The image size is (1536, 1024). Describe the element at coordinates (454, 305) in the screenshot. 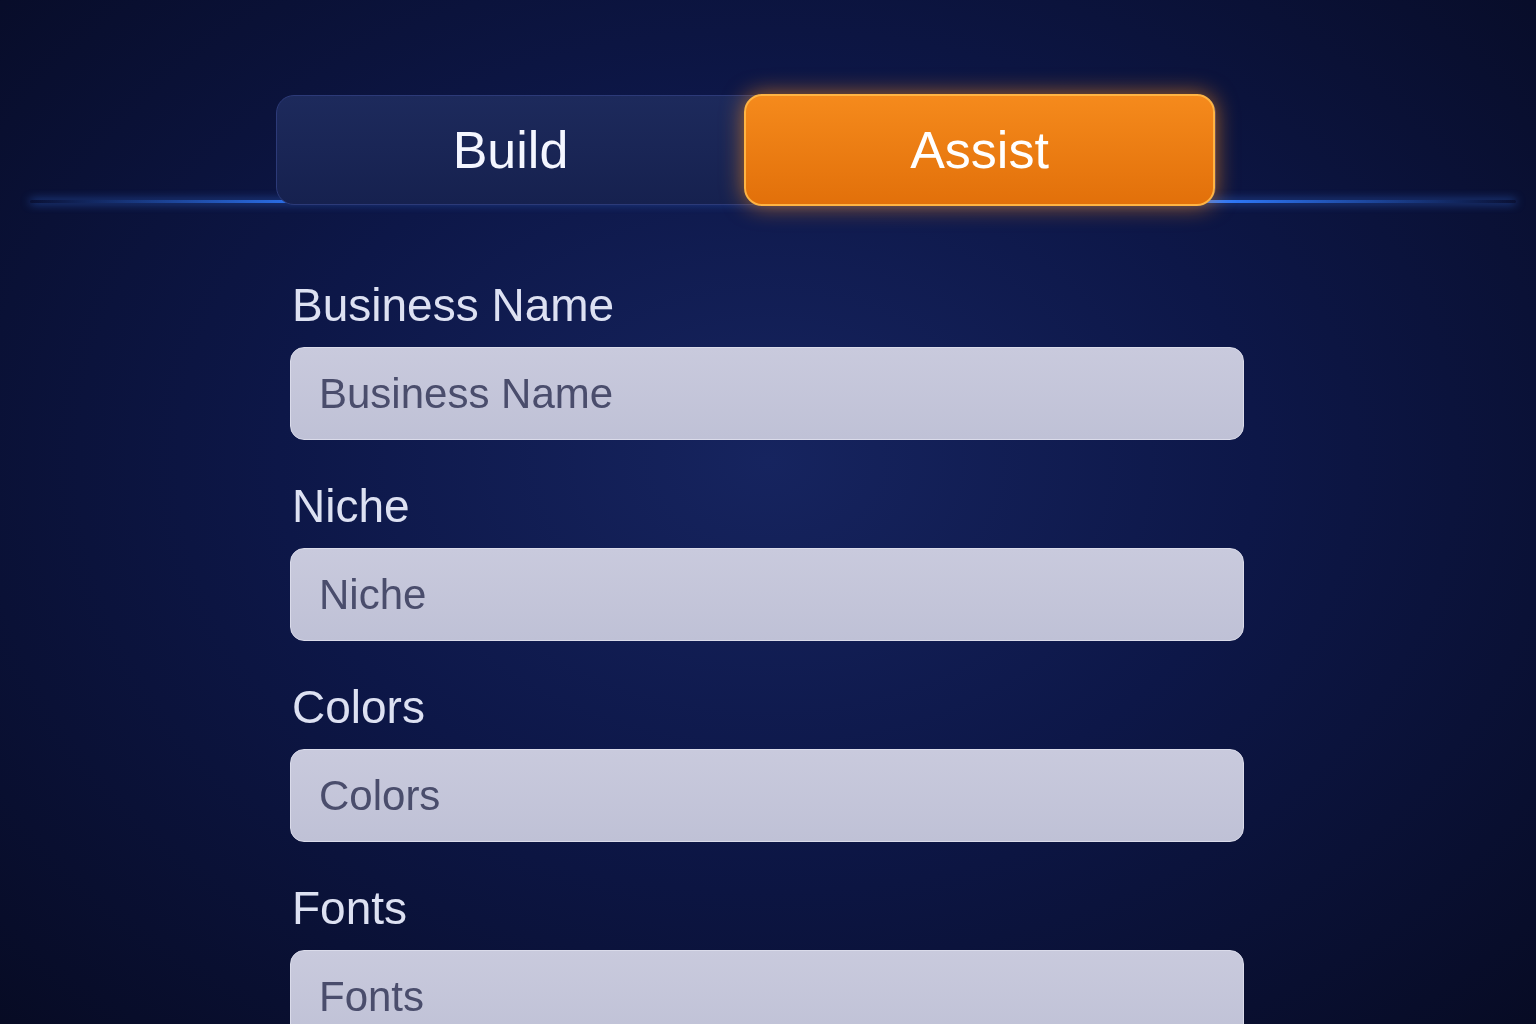

I see `field-label: Business Name` at that location.